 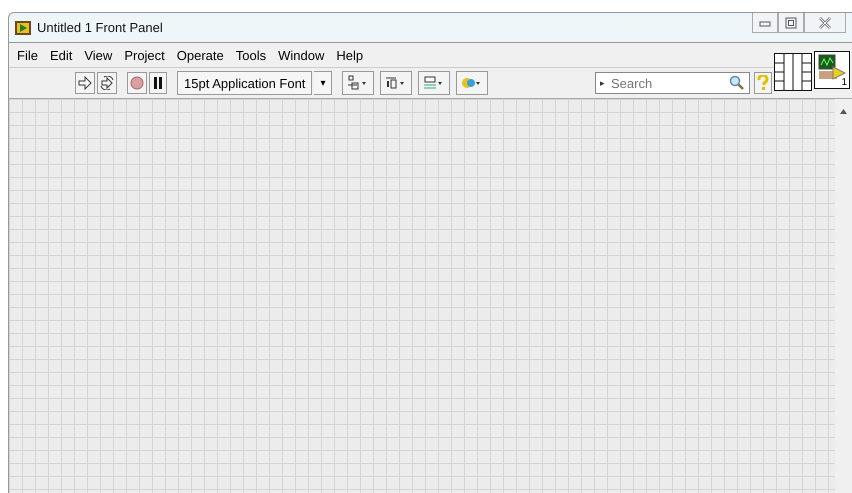 What do you see at coordinates (793, 72) in the screenshot?
I see `connector-pane-icon` at bounding box center [793, 72].